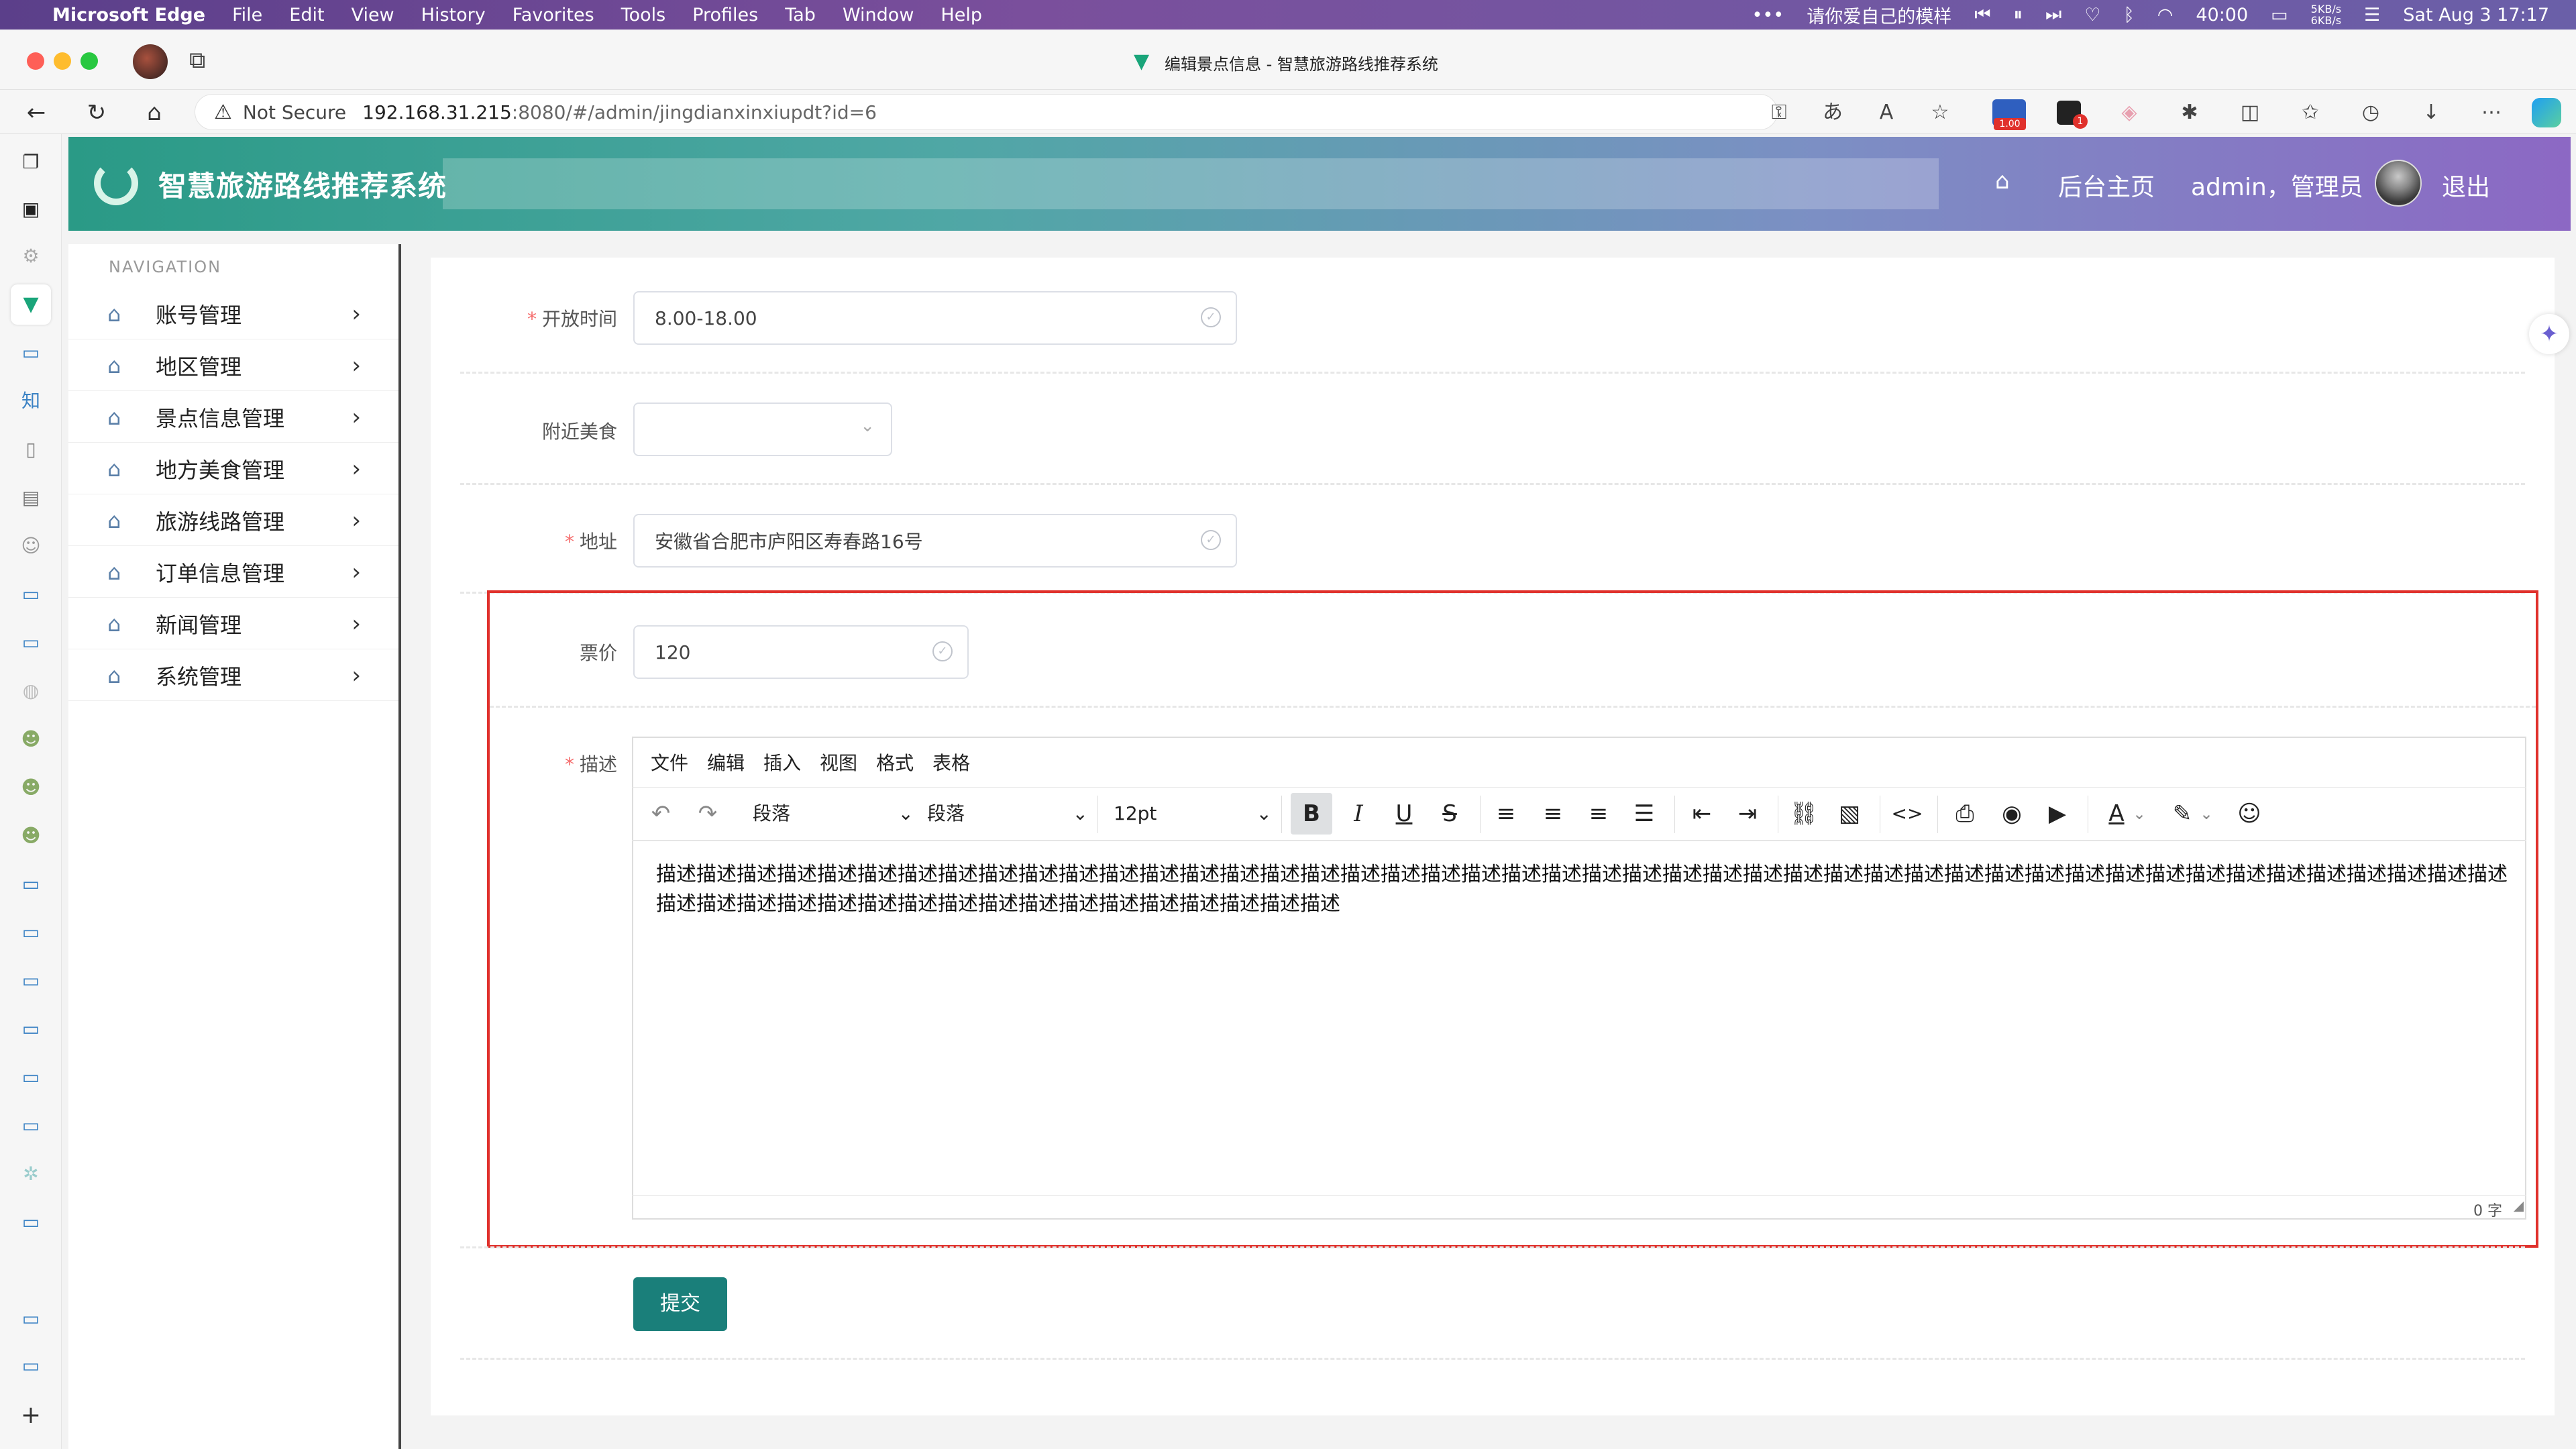 This screenshot has width=2576, height=1449. I want to click on key-icon: ⚿, so click(1779, 113).